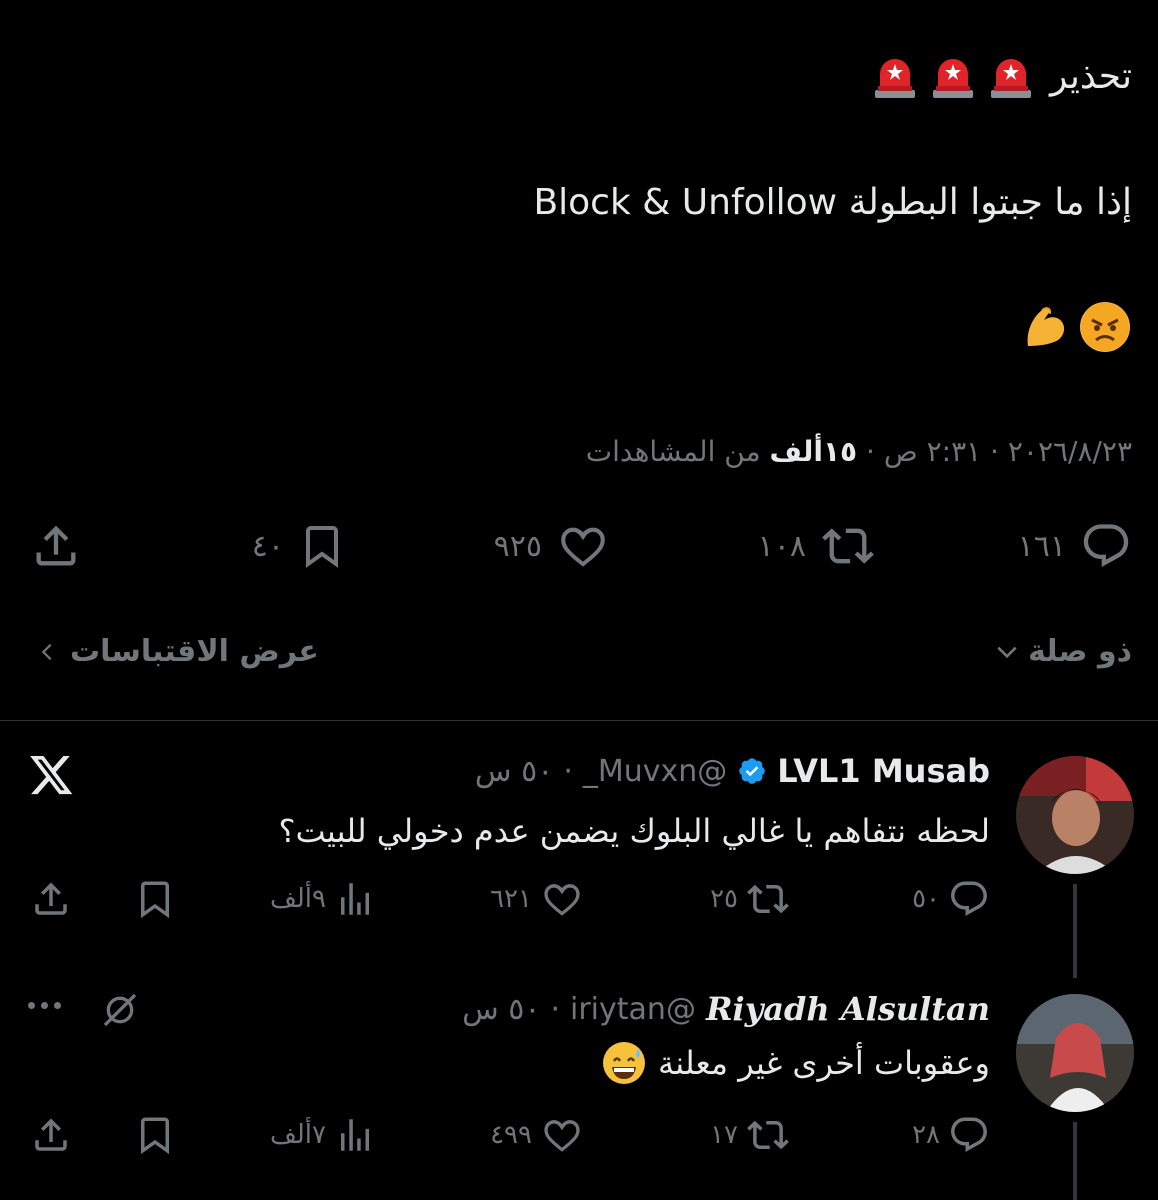 This screenshot has width=1158, height=1200. What do you see at coordinates (511, 899) in the screenshot?
I see `like-count: ٦٢١` at bounding box center [511, 899].